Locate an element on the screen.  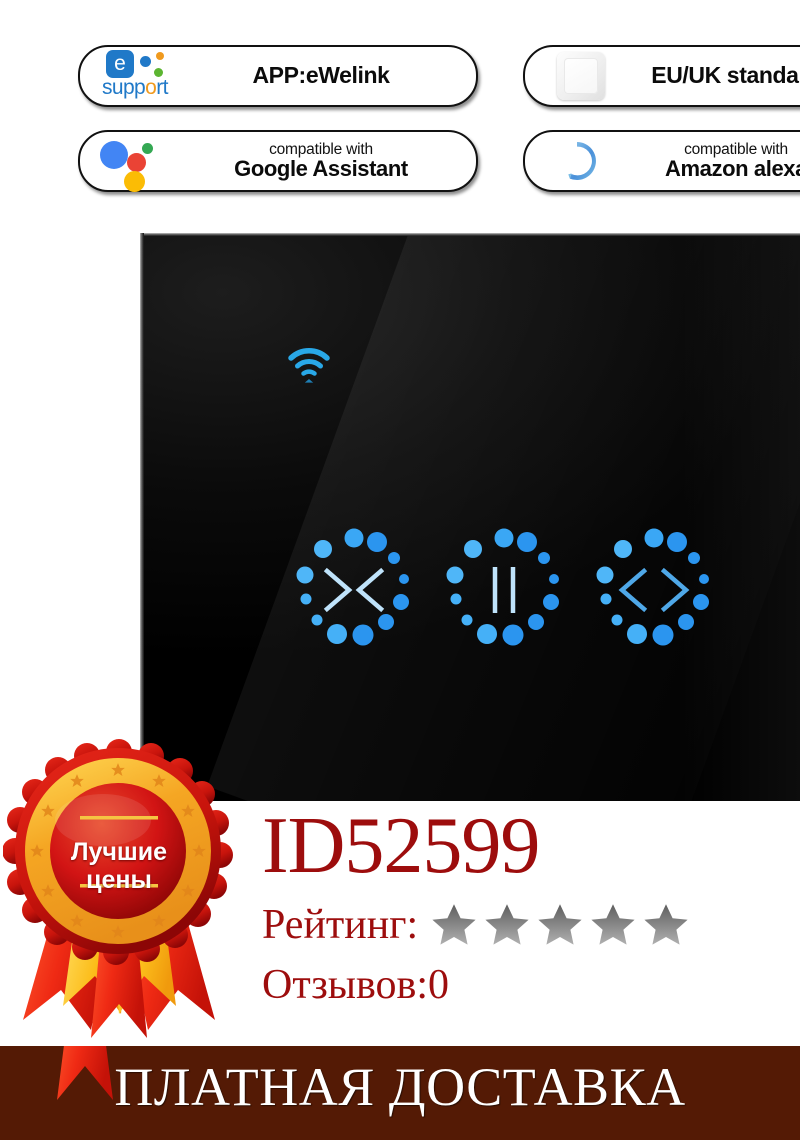
delivery-banner-text: ПЛАТНАЯ ДОСТАВКА is located at coordinates (400, 1087).